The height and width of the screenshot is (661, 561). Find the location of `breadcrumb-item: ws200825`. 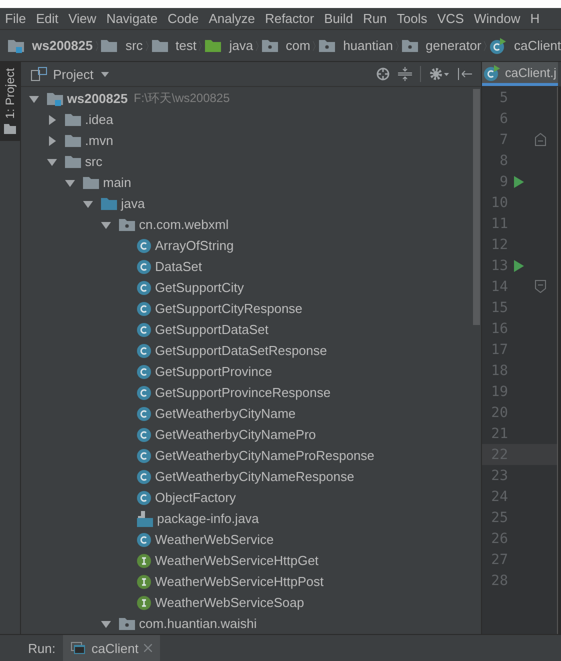

breadcrumb-item: ws200825 is located at coordinates (62, 45).